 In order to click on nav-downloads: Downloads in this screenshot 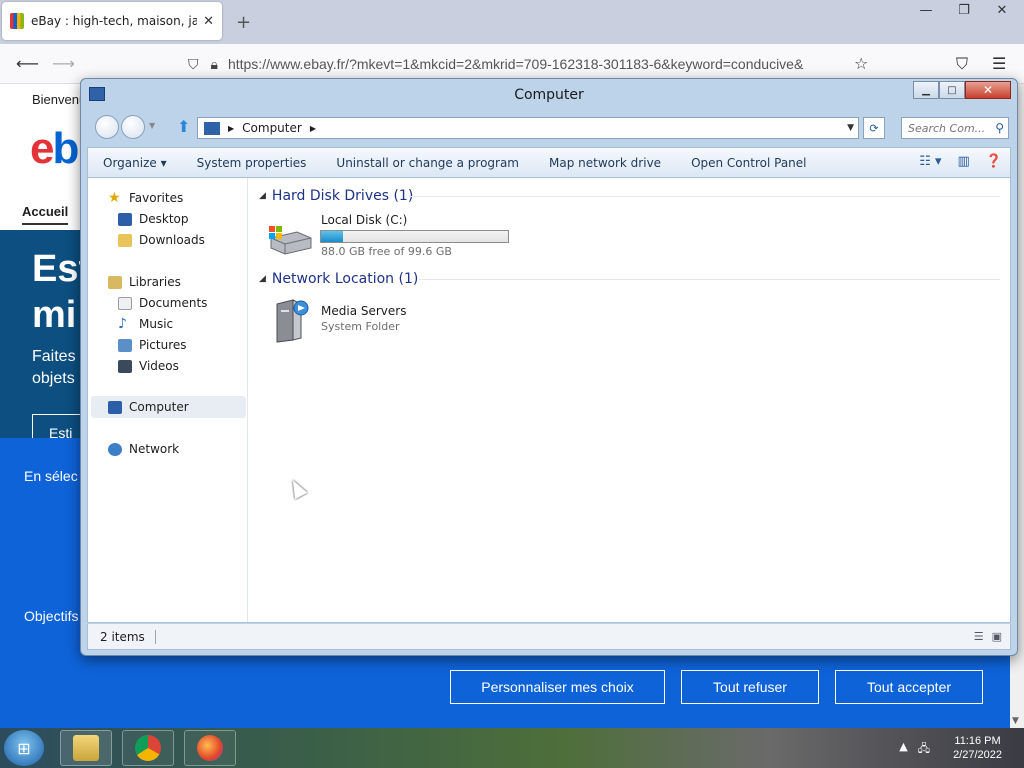, I will do `click(161, 240)`.